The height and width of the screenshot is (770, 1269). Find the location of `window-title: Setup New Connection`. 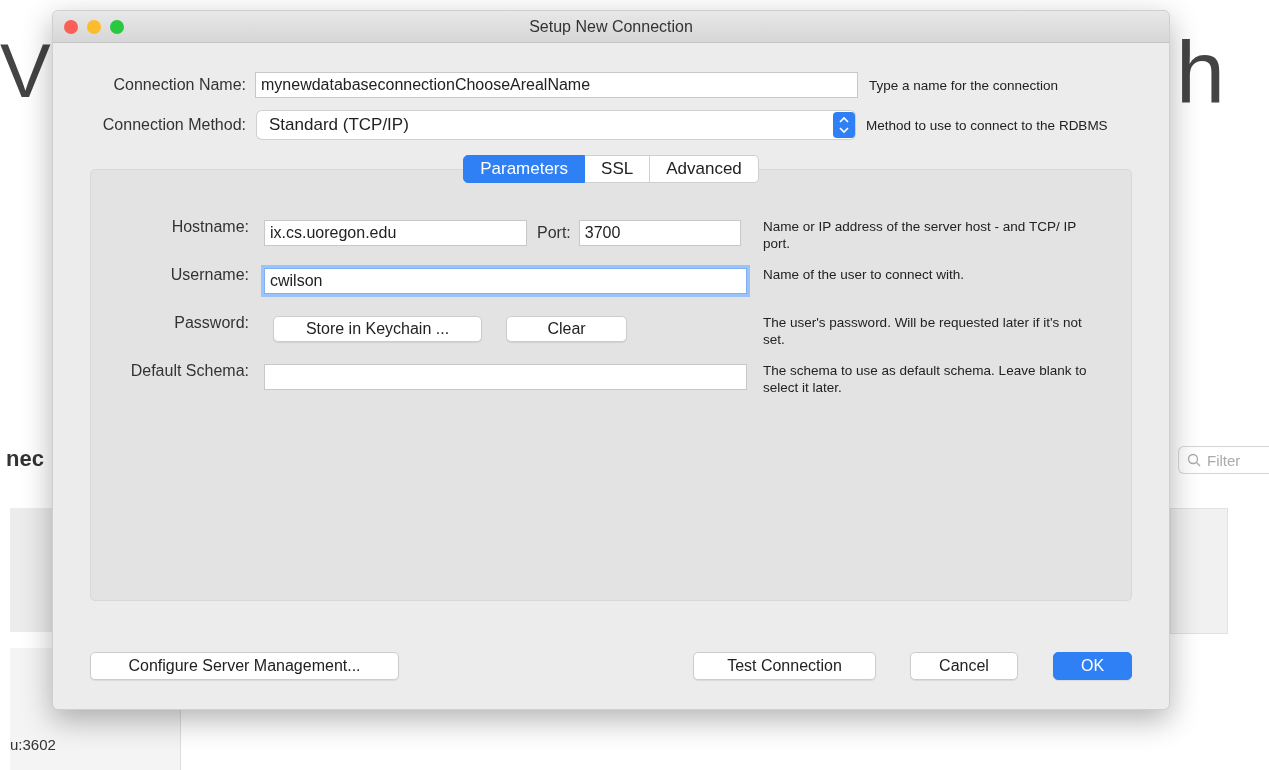

window-title: Setup New Connection is located at coordinates (611, 26).